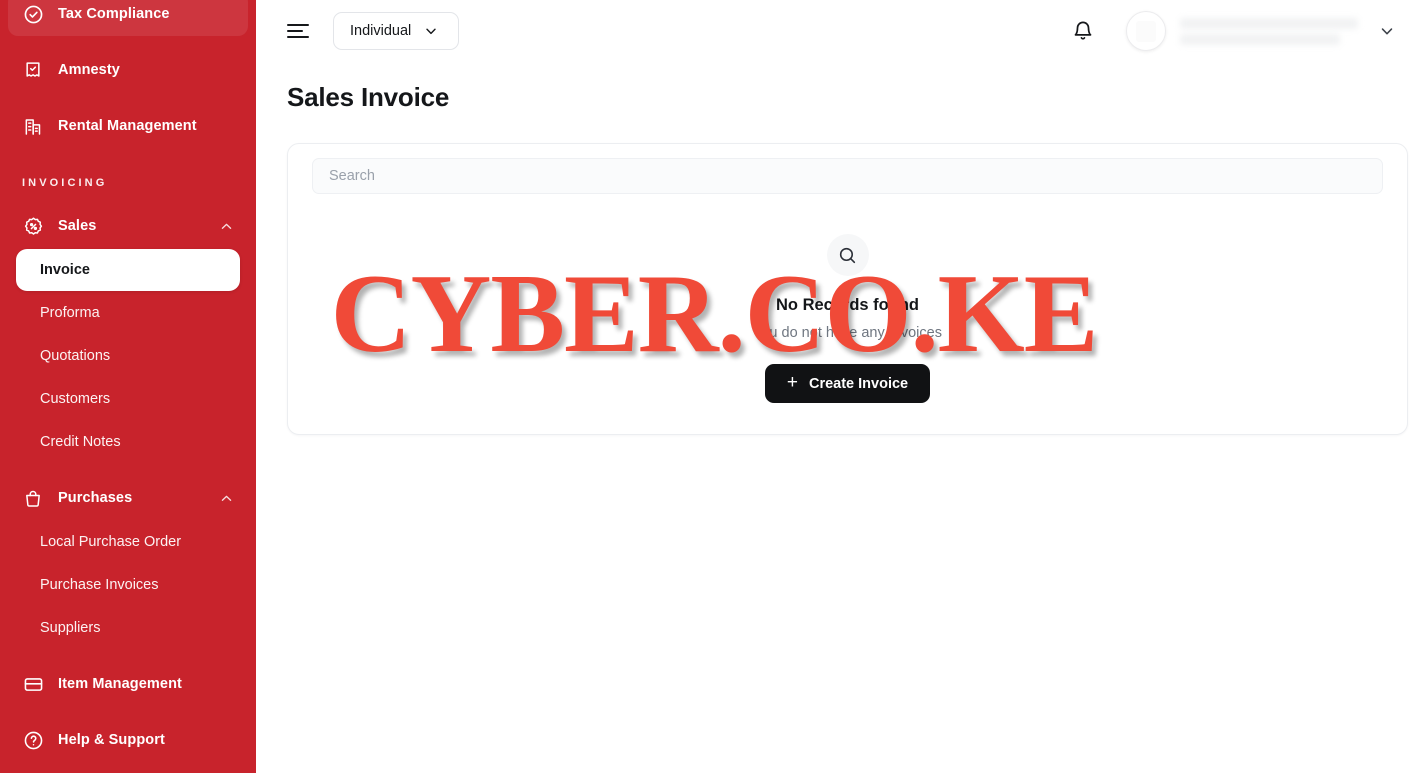 Image resolution: width=1428 pixels, height=773 pixels. What do you see at coordinates (111, 542) in the screenshot?
I see `sidebar-subitem-label: Local Purchase Order` at bounding box center [111, 542].